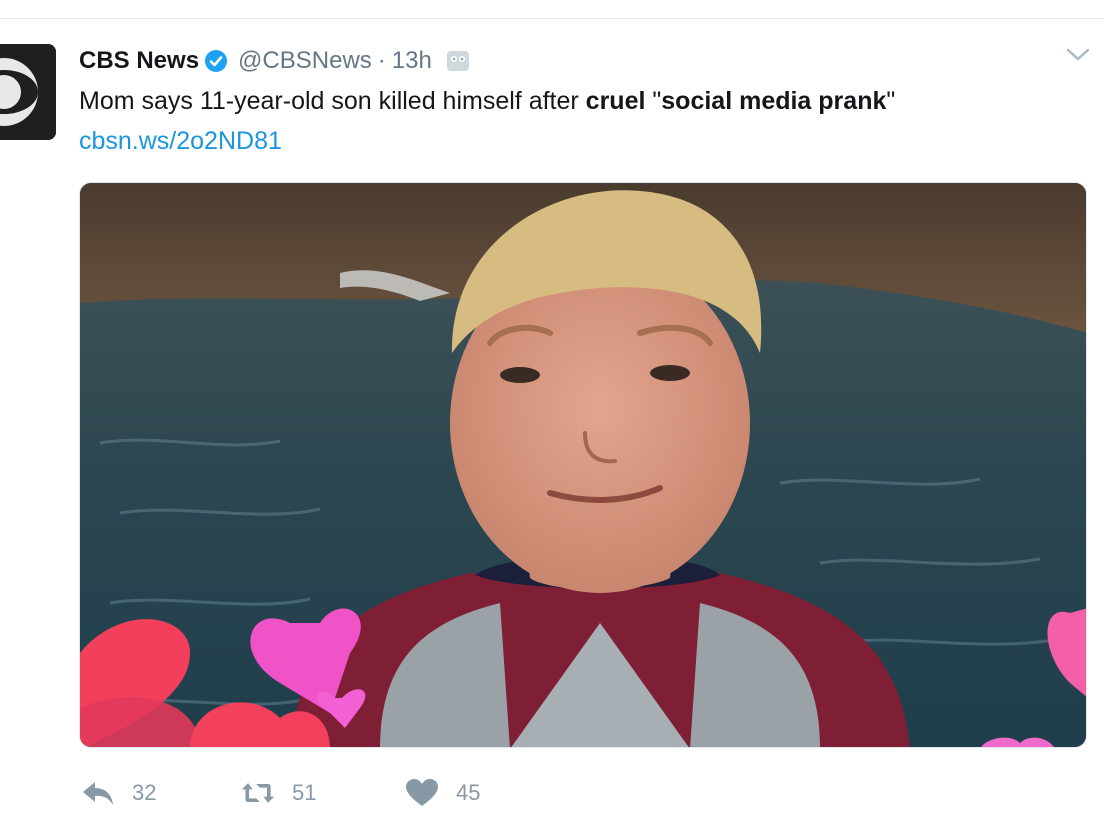  Describe the element at coordinates (468, 792) in the screenshot. I see `like-count: 45` at that location.